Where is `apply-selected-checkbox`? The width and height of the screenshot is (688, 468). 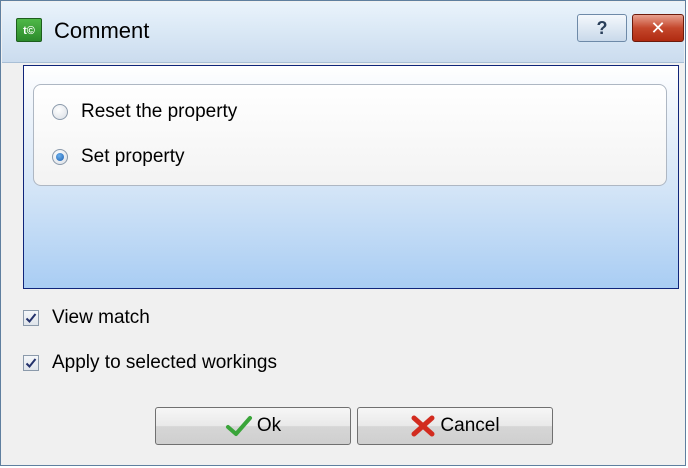
apply-selected-checkbox is located at coordinates (31, 363).